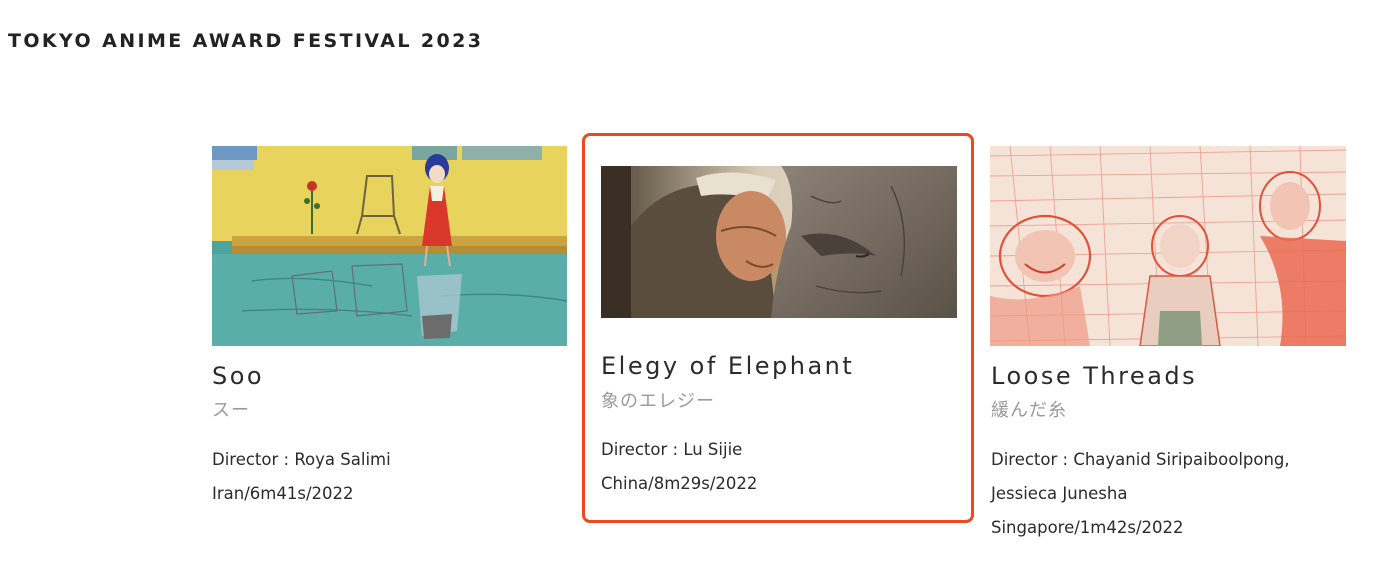 Image resolution: width=1377 pixels, height=574 pixels. I want to click on film-title-japanese: 緩んだ糸, so click(1029, 410).